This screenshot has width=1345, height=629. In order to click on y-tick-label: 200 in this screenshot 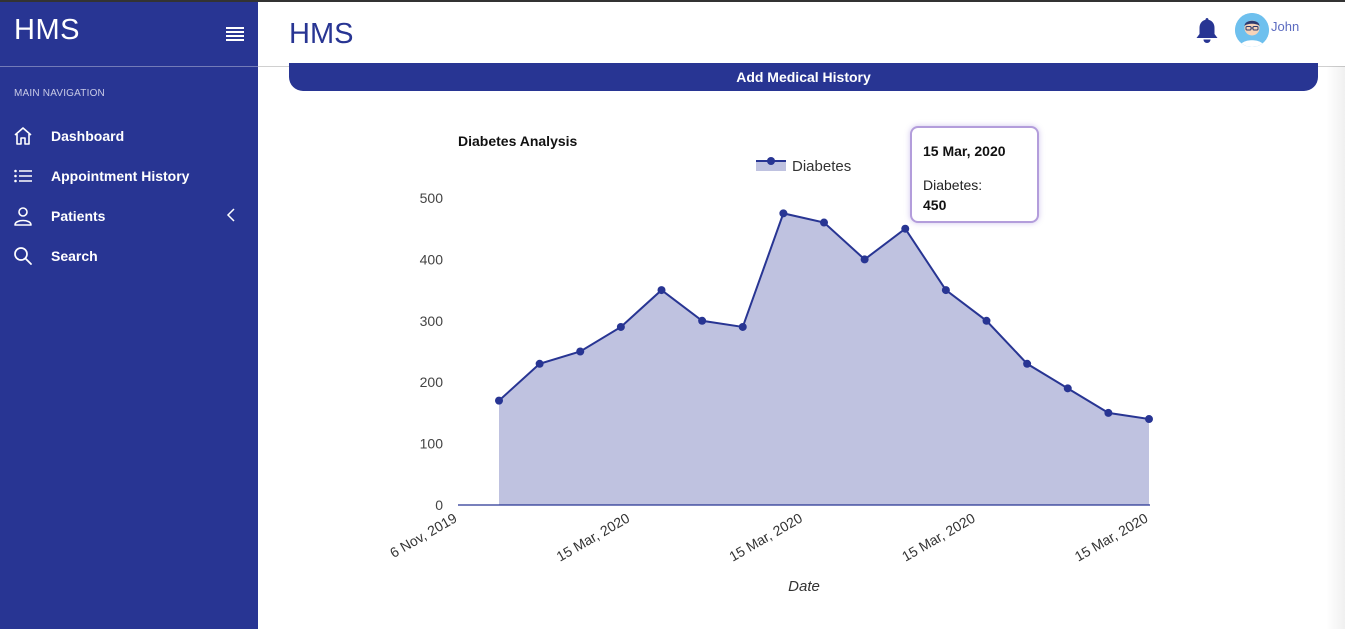, I will do `click(432, 382)`.